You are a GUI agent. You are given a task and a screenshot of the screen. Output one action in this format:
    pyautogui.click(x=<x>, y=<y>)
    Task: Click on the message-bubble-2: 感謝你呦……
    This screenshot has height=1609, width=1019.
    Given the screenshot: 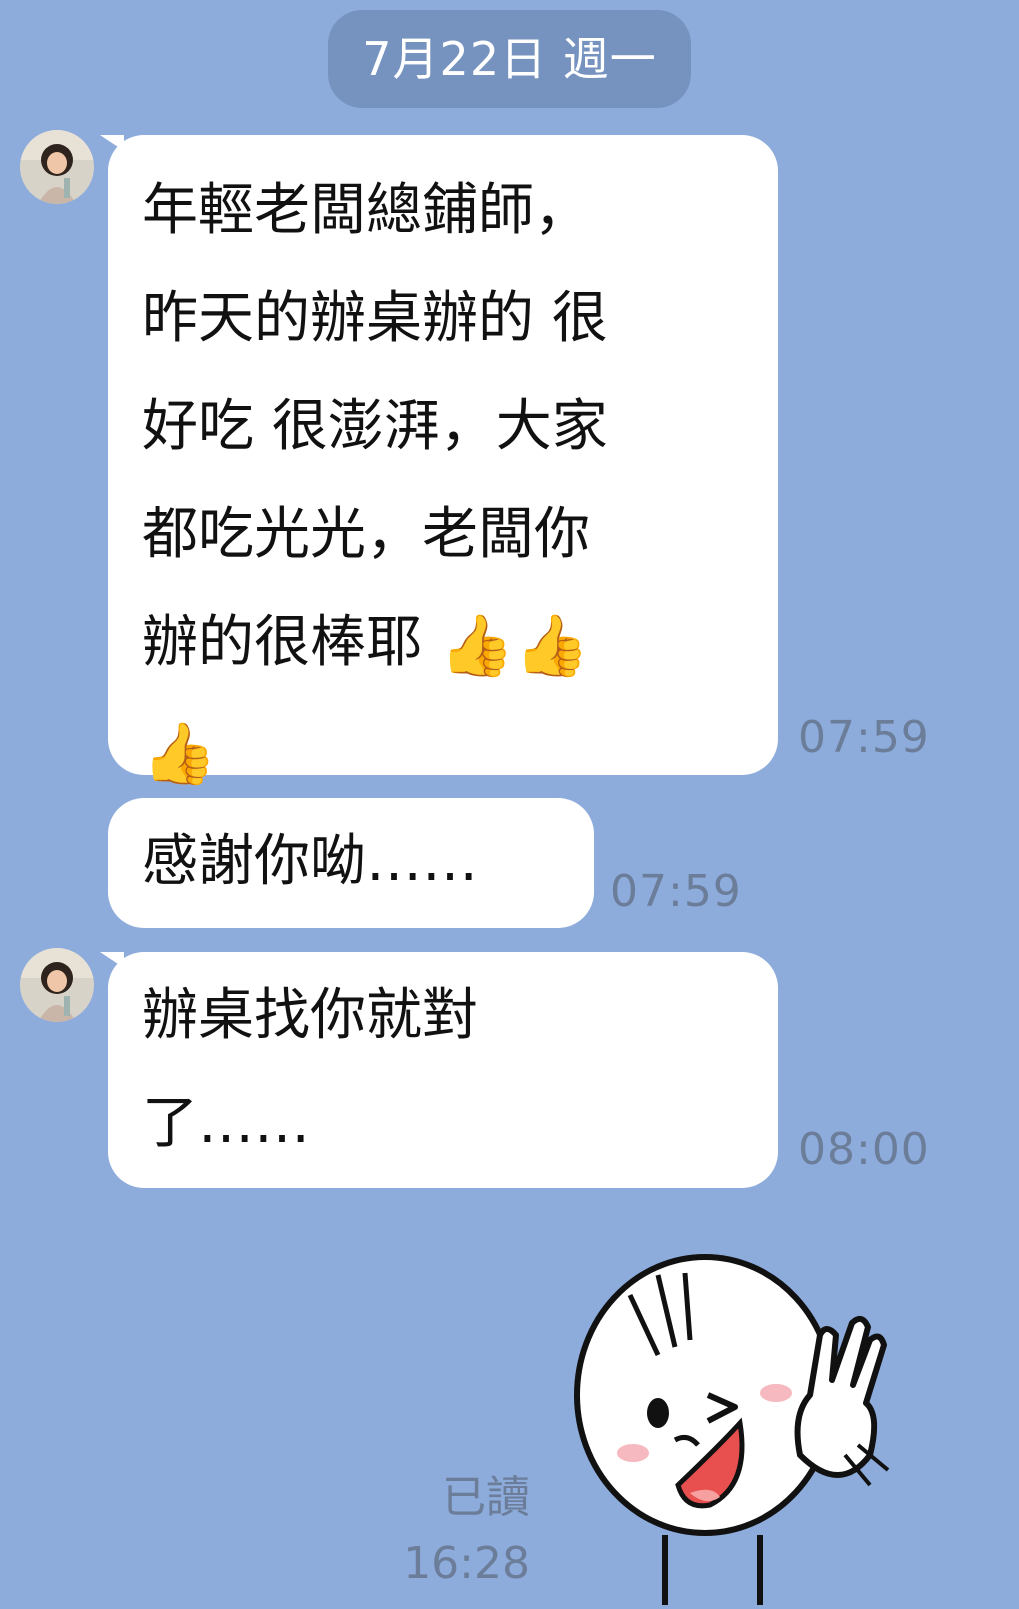 What is the action you would take?
    pyautogui.click(x=351, y=863)
    